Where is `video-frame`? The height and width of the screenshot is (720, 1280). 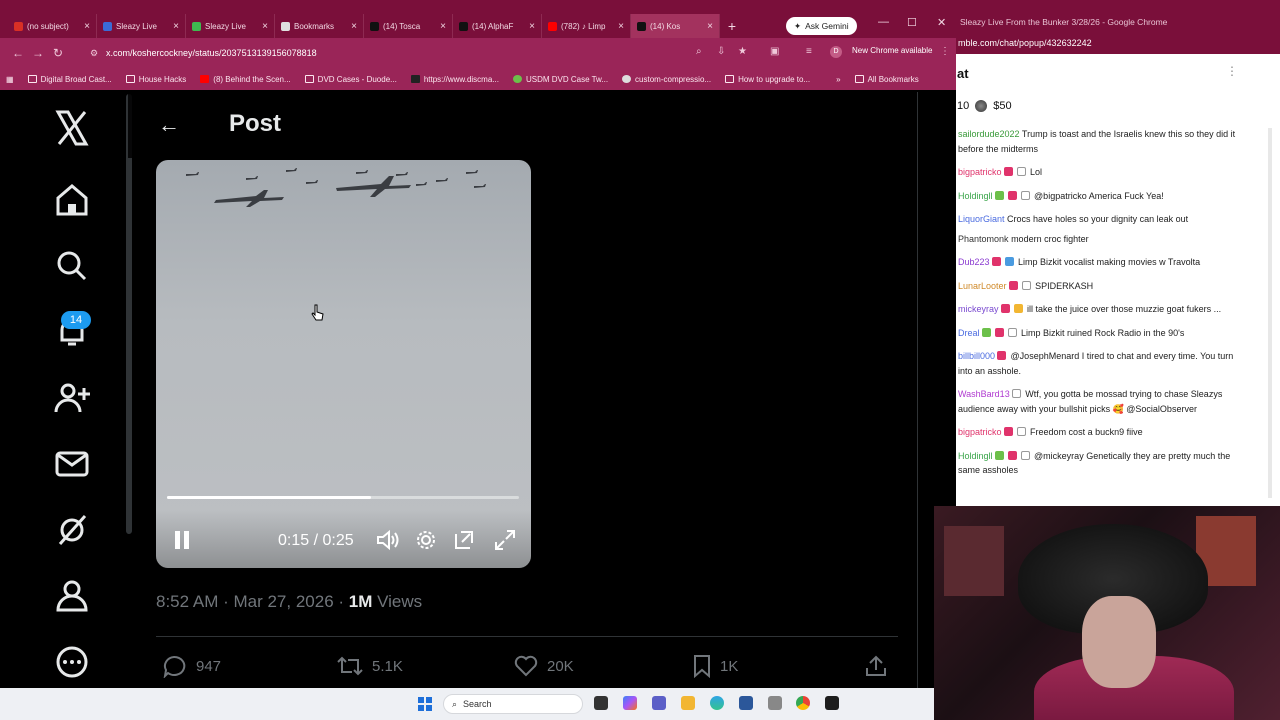
video-frame is located at coordinates (336, 187).